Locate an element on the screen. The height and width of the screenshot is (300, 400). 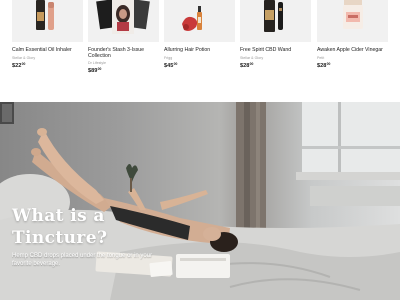
hero-title: What is a Tincture? is located at coordinates (60, 227).